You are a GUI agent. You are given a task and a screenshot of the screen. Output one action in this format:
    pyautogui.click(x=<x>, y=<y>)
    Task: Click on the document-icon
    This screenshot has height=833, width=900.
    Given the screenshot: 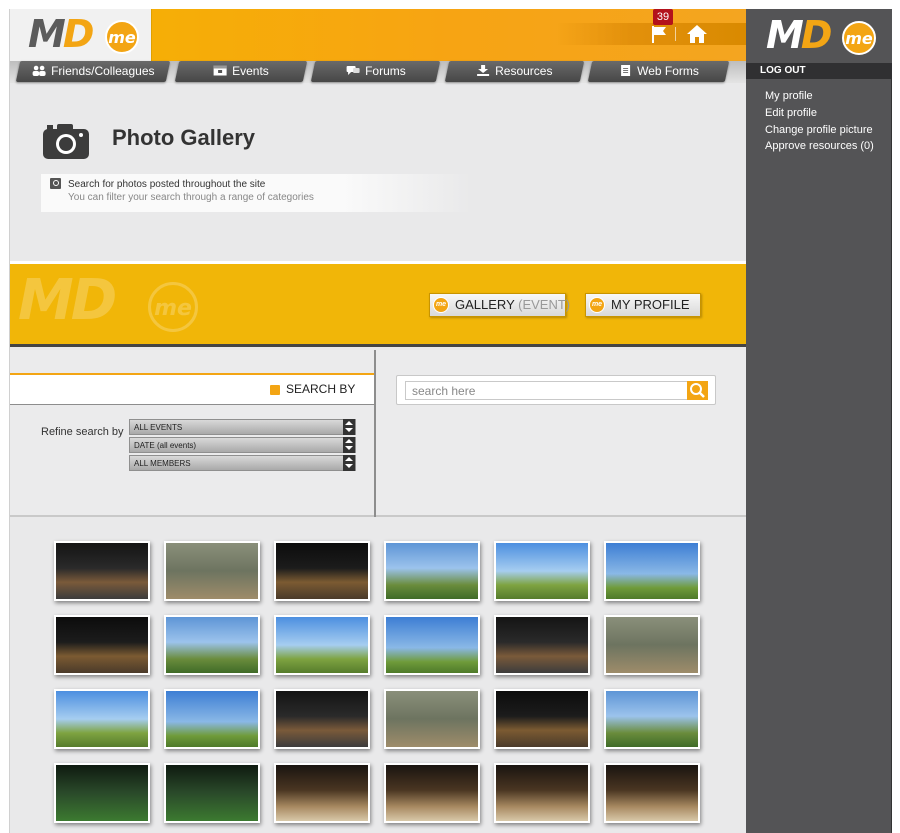 What is the action you would take?
    pyautogui.click(x=626, y=70)
    